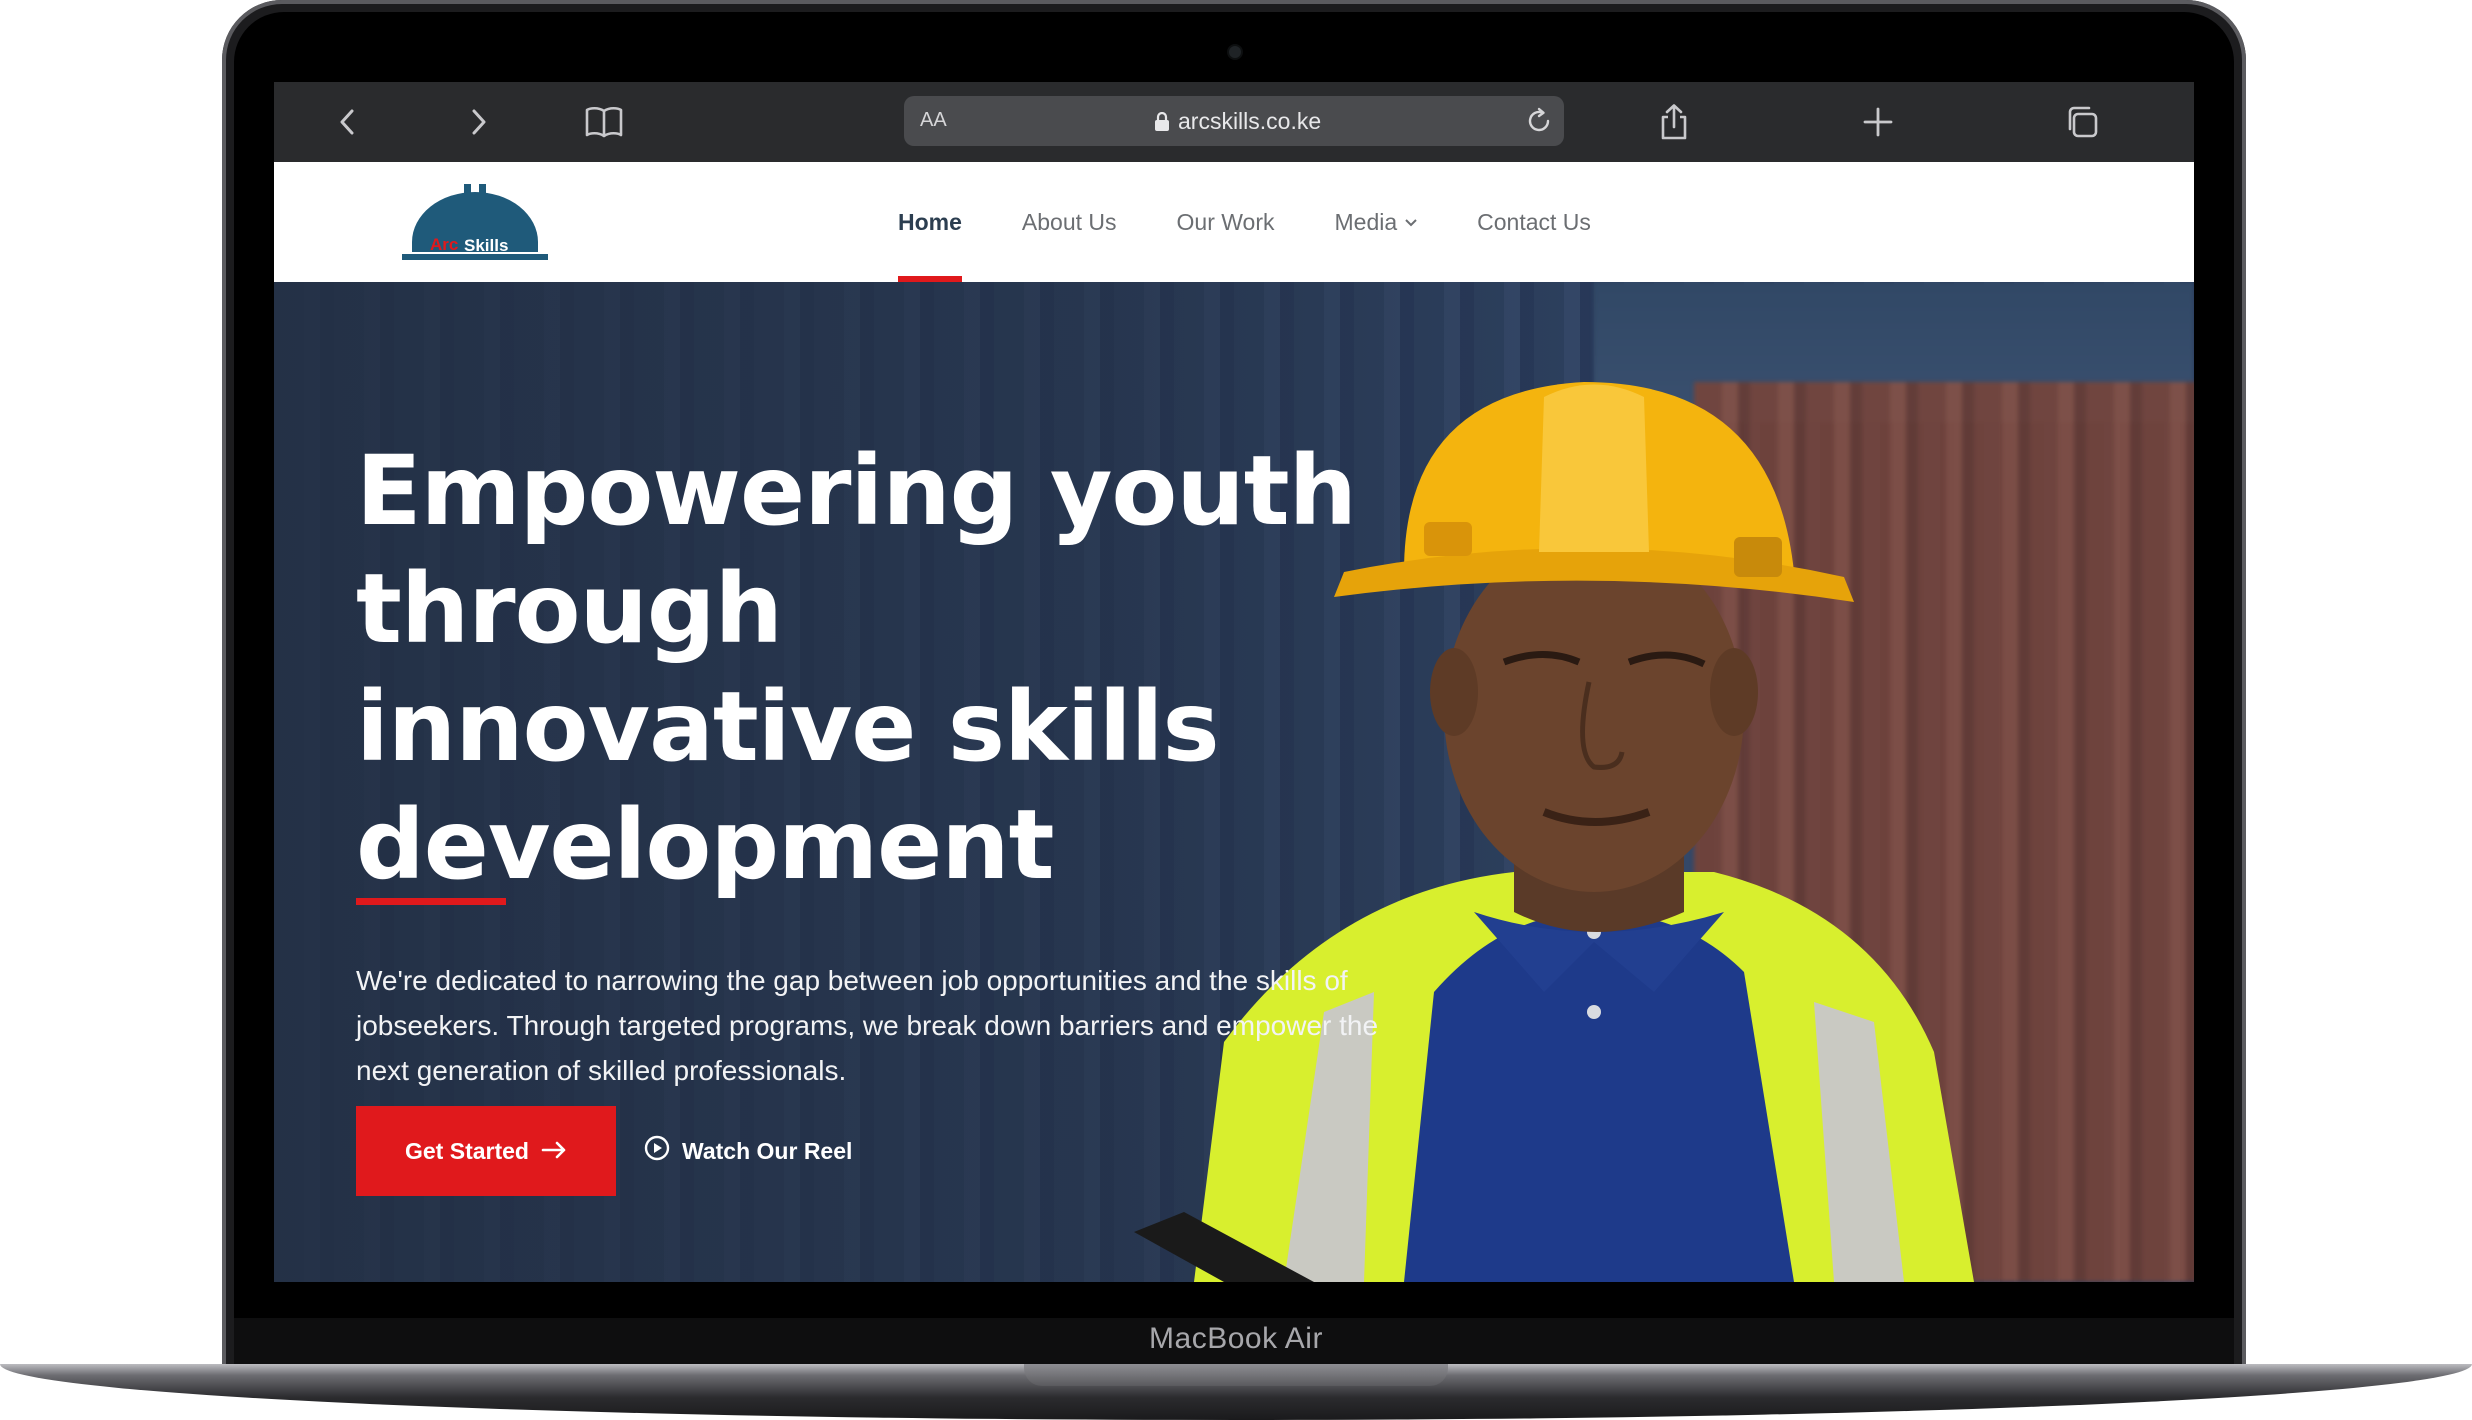 The image size is (2472, 1420). I want to click on lock-icon, so click(1162, 121).